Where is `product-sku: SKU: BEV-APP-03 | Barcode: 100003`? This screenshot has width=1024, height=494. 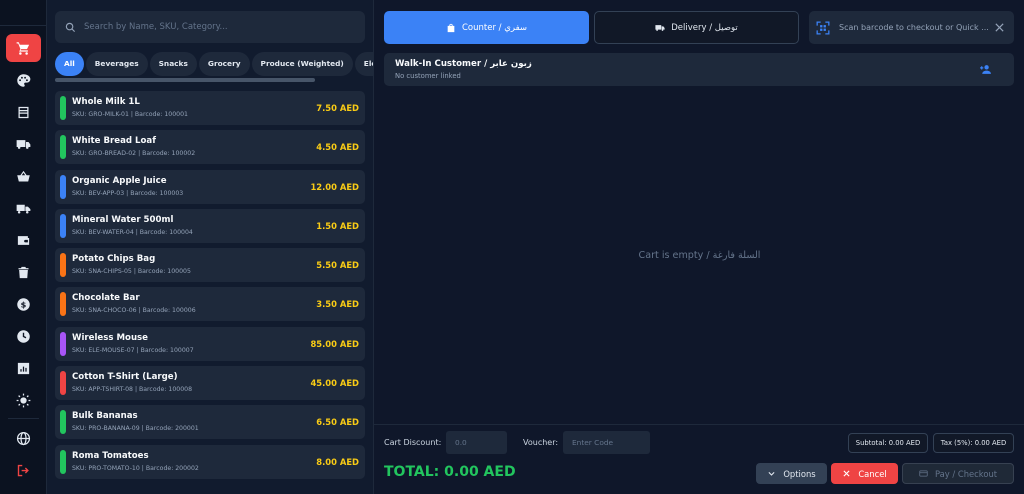 product-sku: SKU: BEV-APP-03 | Barcode: 100003 is located at coordinates (128, 193).